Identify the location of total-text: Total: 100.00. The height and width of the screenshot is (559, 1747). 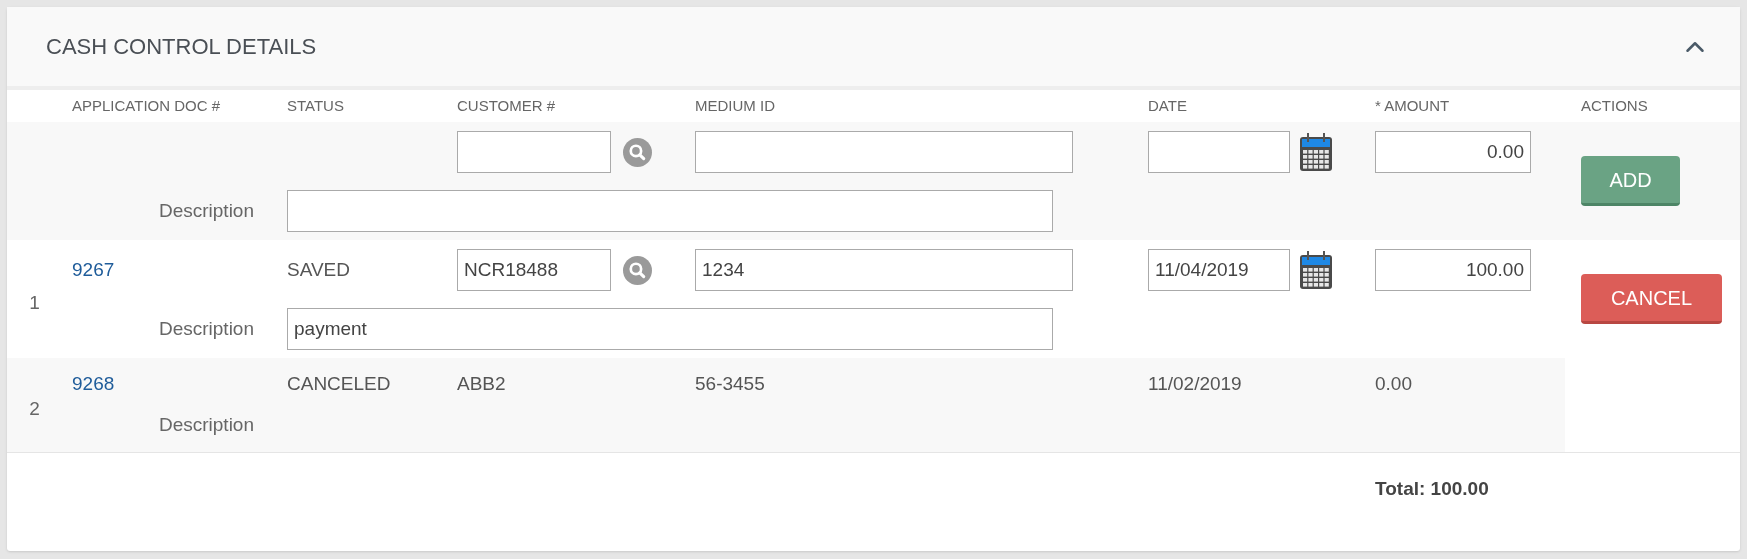
(1432, 489).